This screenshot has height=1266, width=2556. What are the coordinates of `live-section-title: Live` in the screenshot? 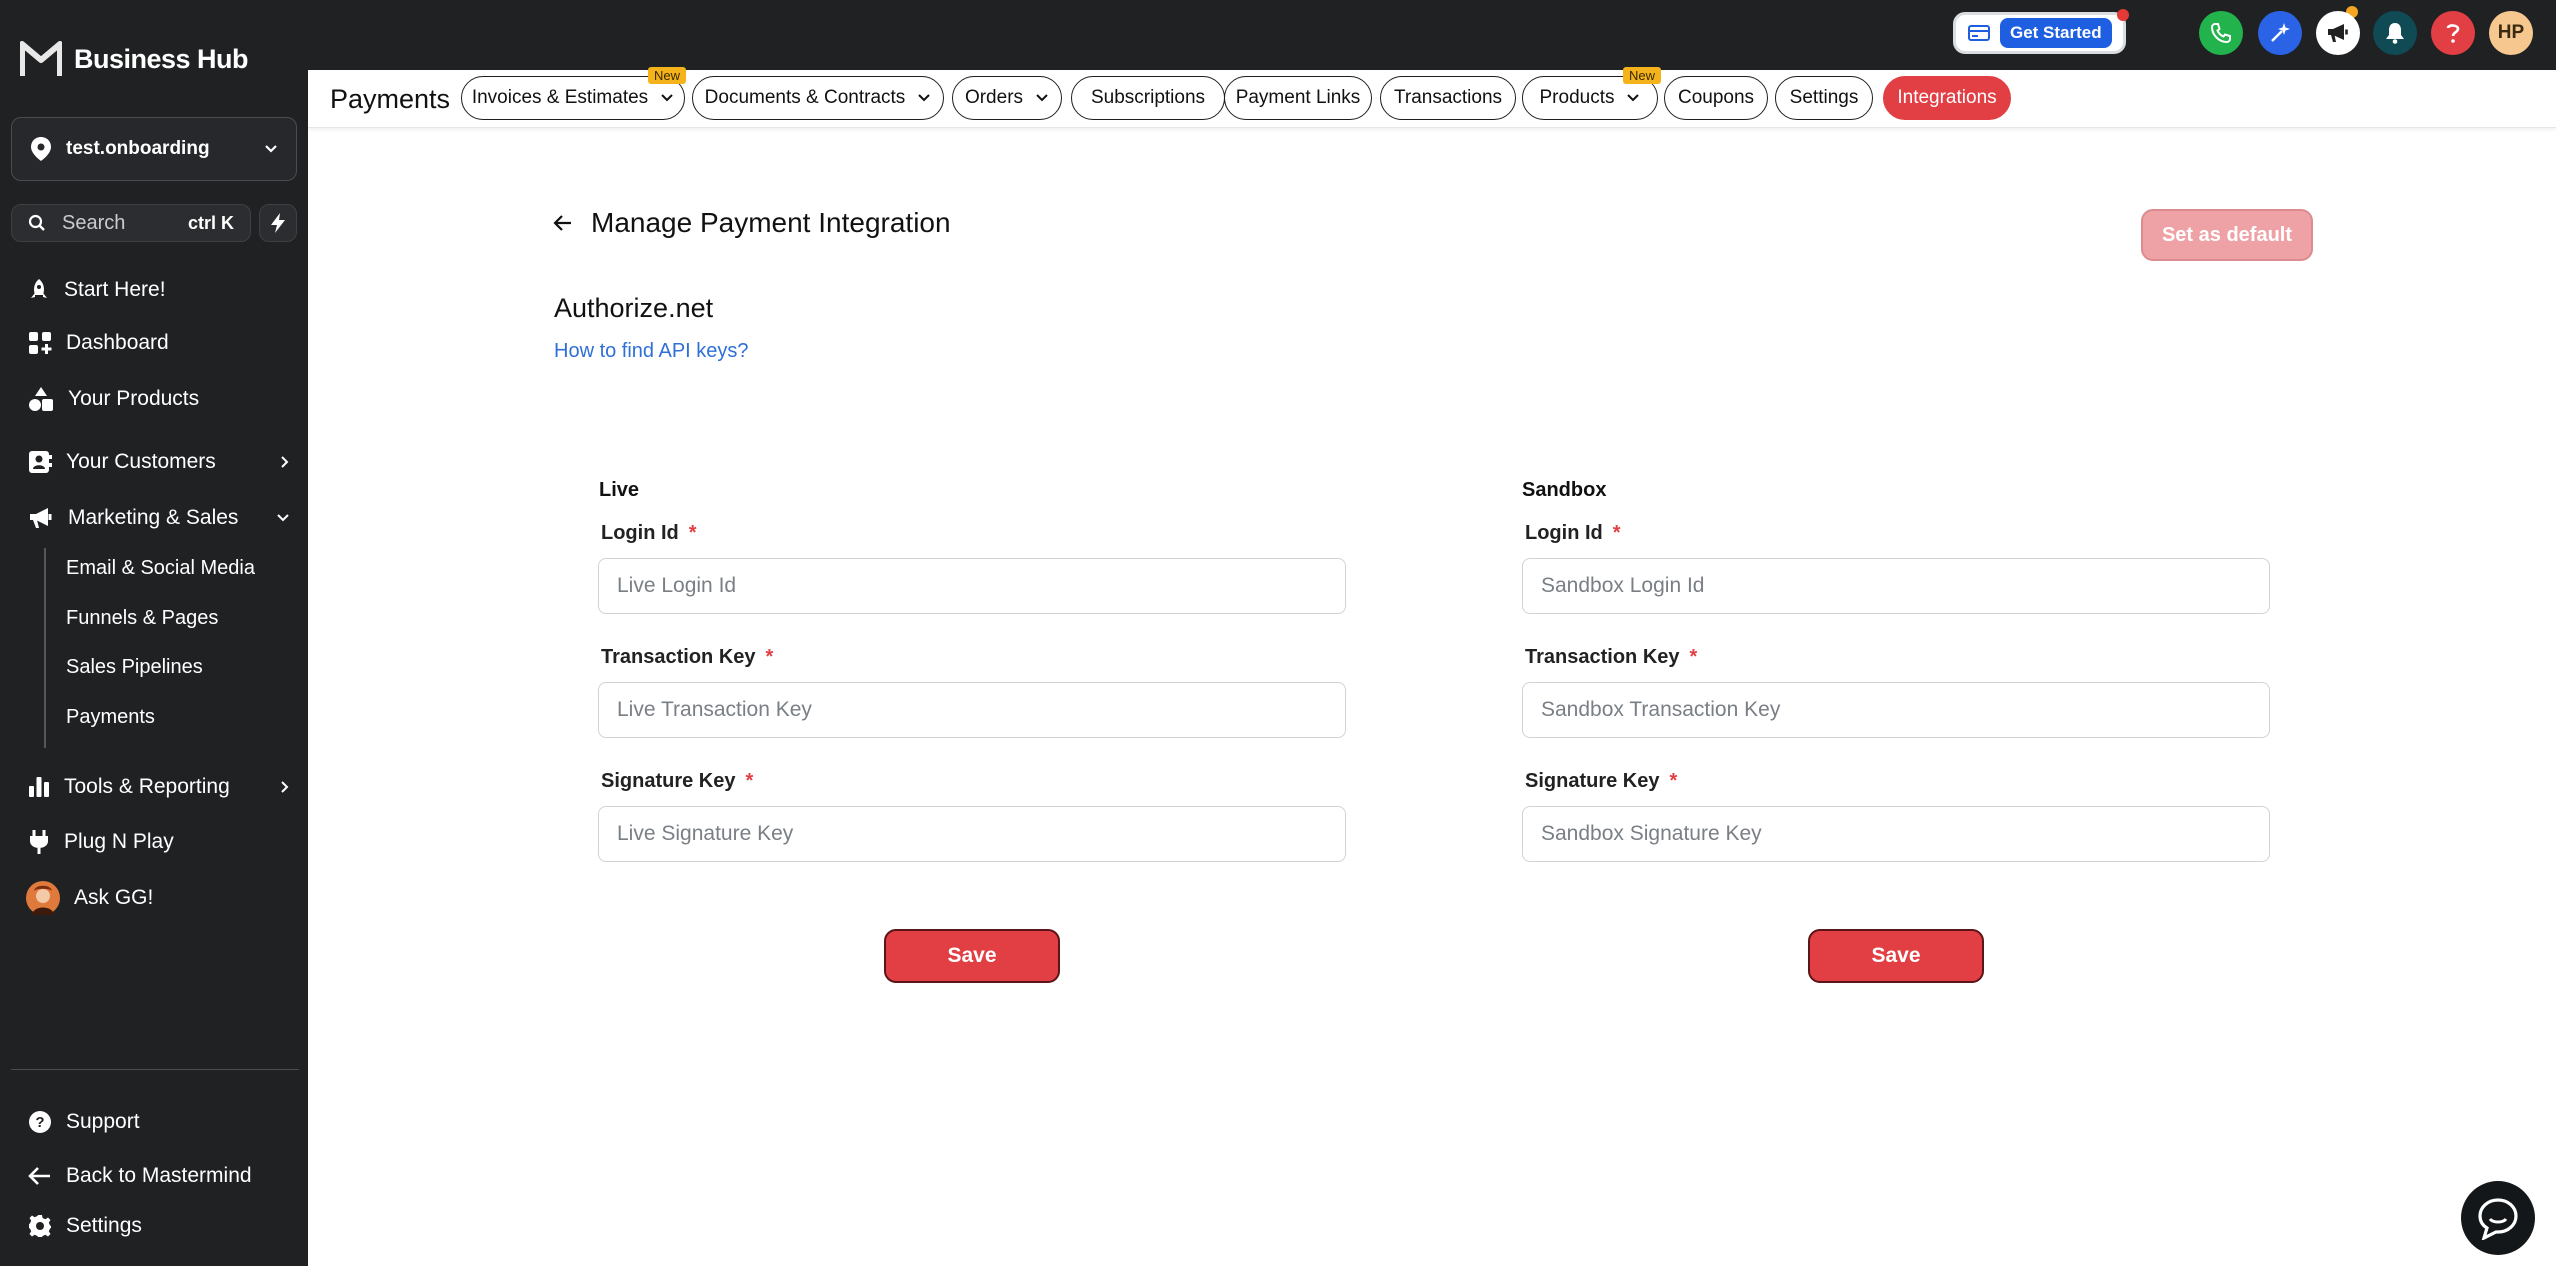 It's located at (619, 490).